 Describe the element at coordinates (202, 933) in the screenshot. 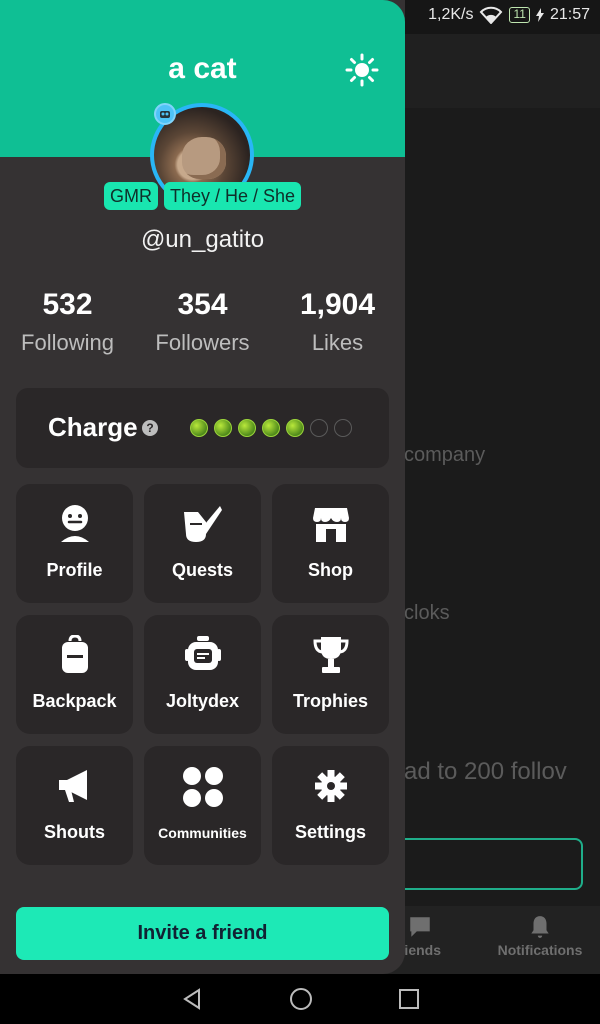

I see `invite-friend-button: Invite a friend` at that location.